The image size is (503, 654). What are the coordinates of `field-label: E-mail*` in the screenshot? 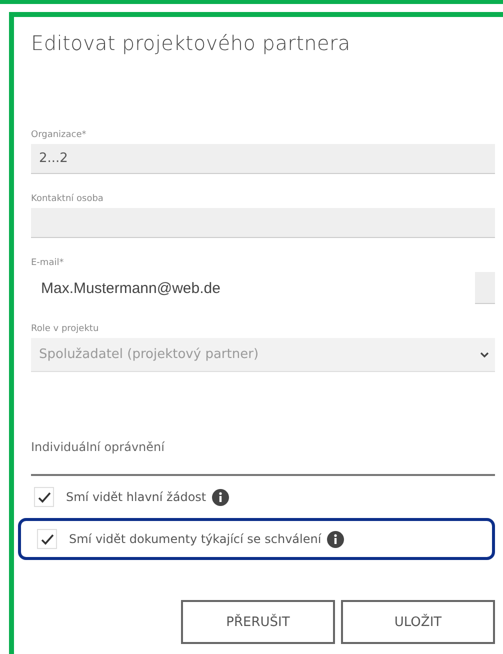 It's located at (47, 263).